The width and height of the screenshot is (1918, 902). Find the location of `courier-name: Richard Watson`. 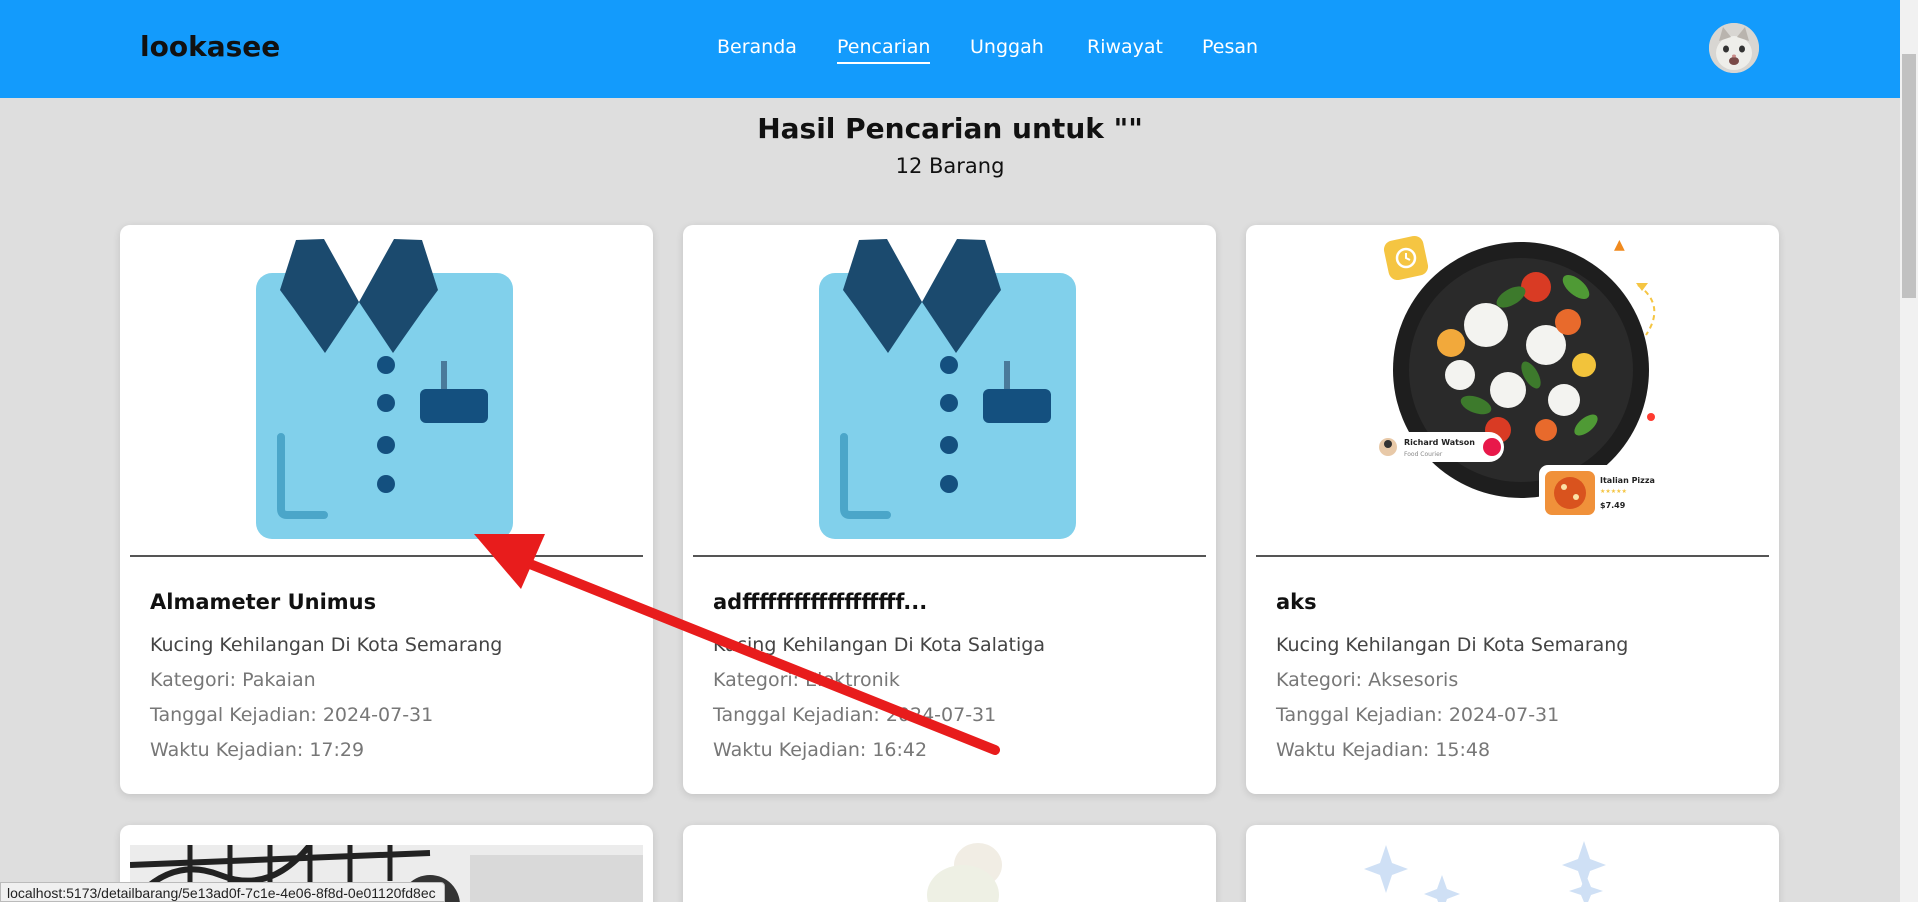

courier-name: Richard Watson is located at coordinates (1439, 442).